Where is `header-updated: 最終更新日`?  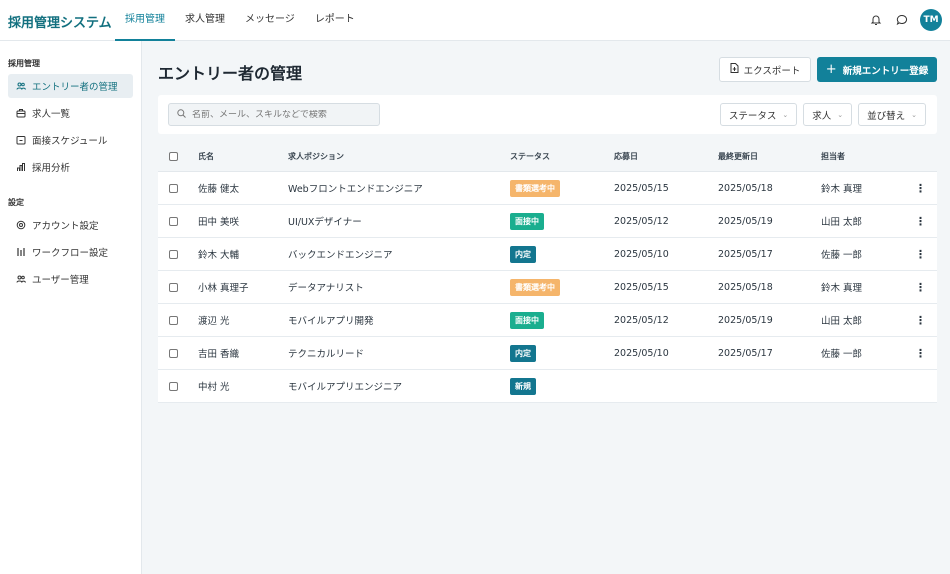
header-updated: 最終更新日 is located at coordinates (738, 156).